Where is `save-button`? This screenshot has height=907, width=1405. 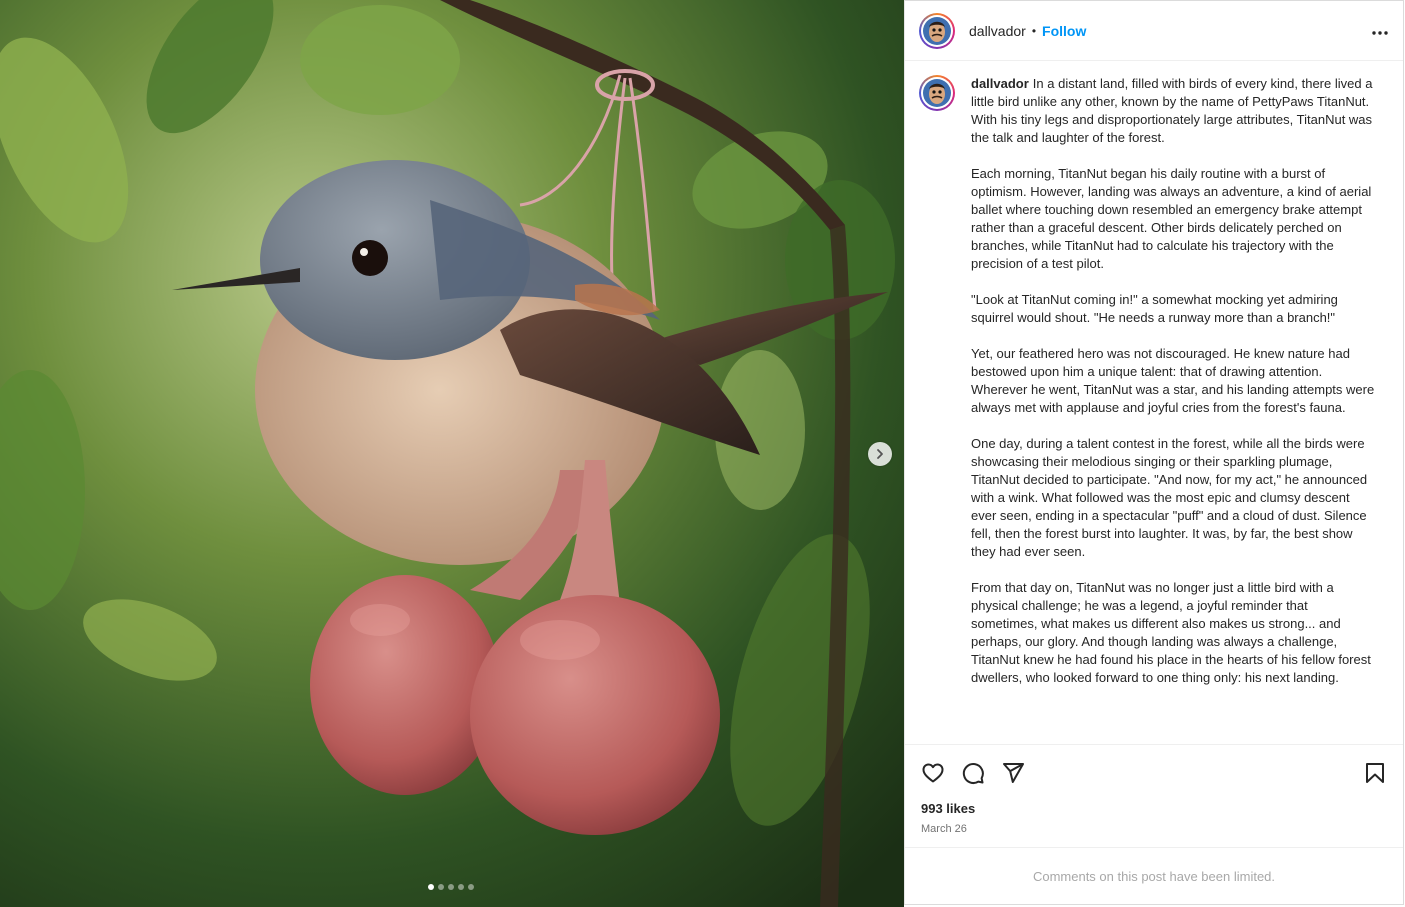
save-button is located at coordinates (1375, 773).